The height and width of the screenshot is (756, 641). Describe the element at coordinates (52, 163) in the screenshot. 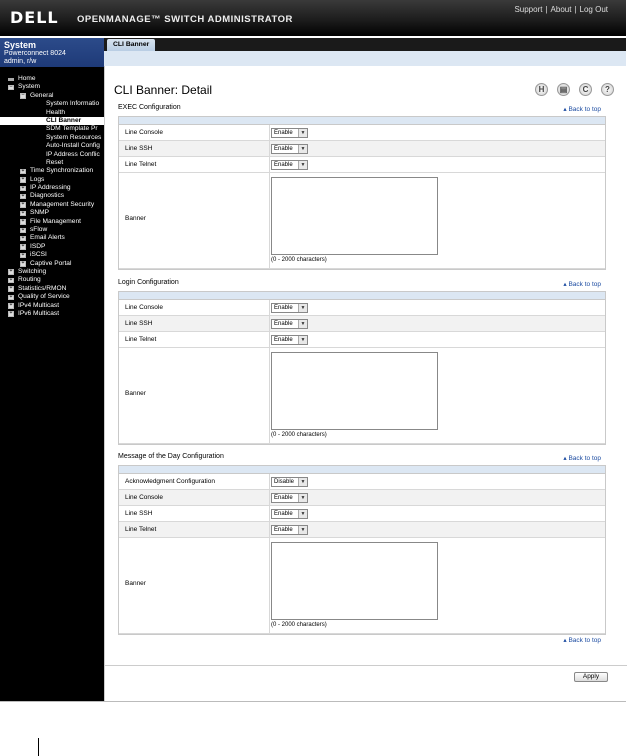

I see `sidebar-item: Reset` at that location.